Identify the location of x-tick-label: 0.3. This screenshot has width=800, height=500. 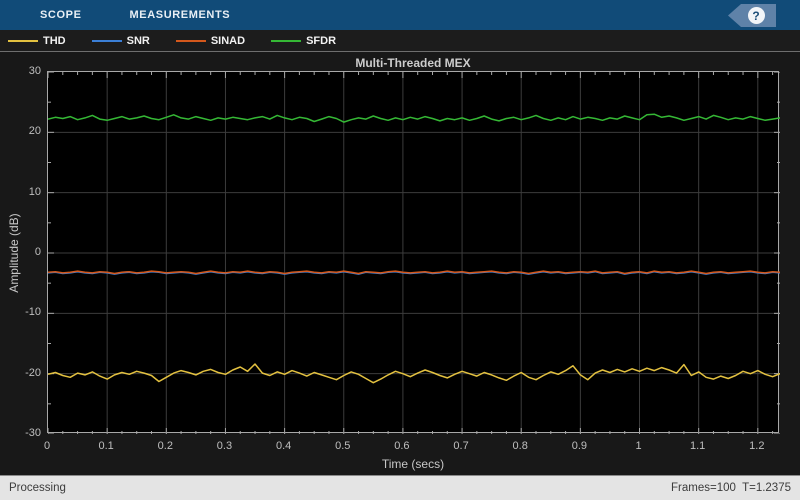
(224, 446).